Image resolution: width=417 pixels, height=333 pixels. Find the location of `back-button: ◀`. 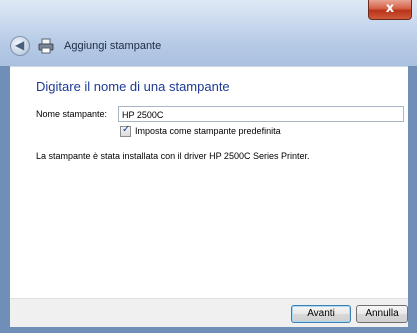

back-button: ◀ is located at coordinates (20, 46).